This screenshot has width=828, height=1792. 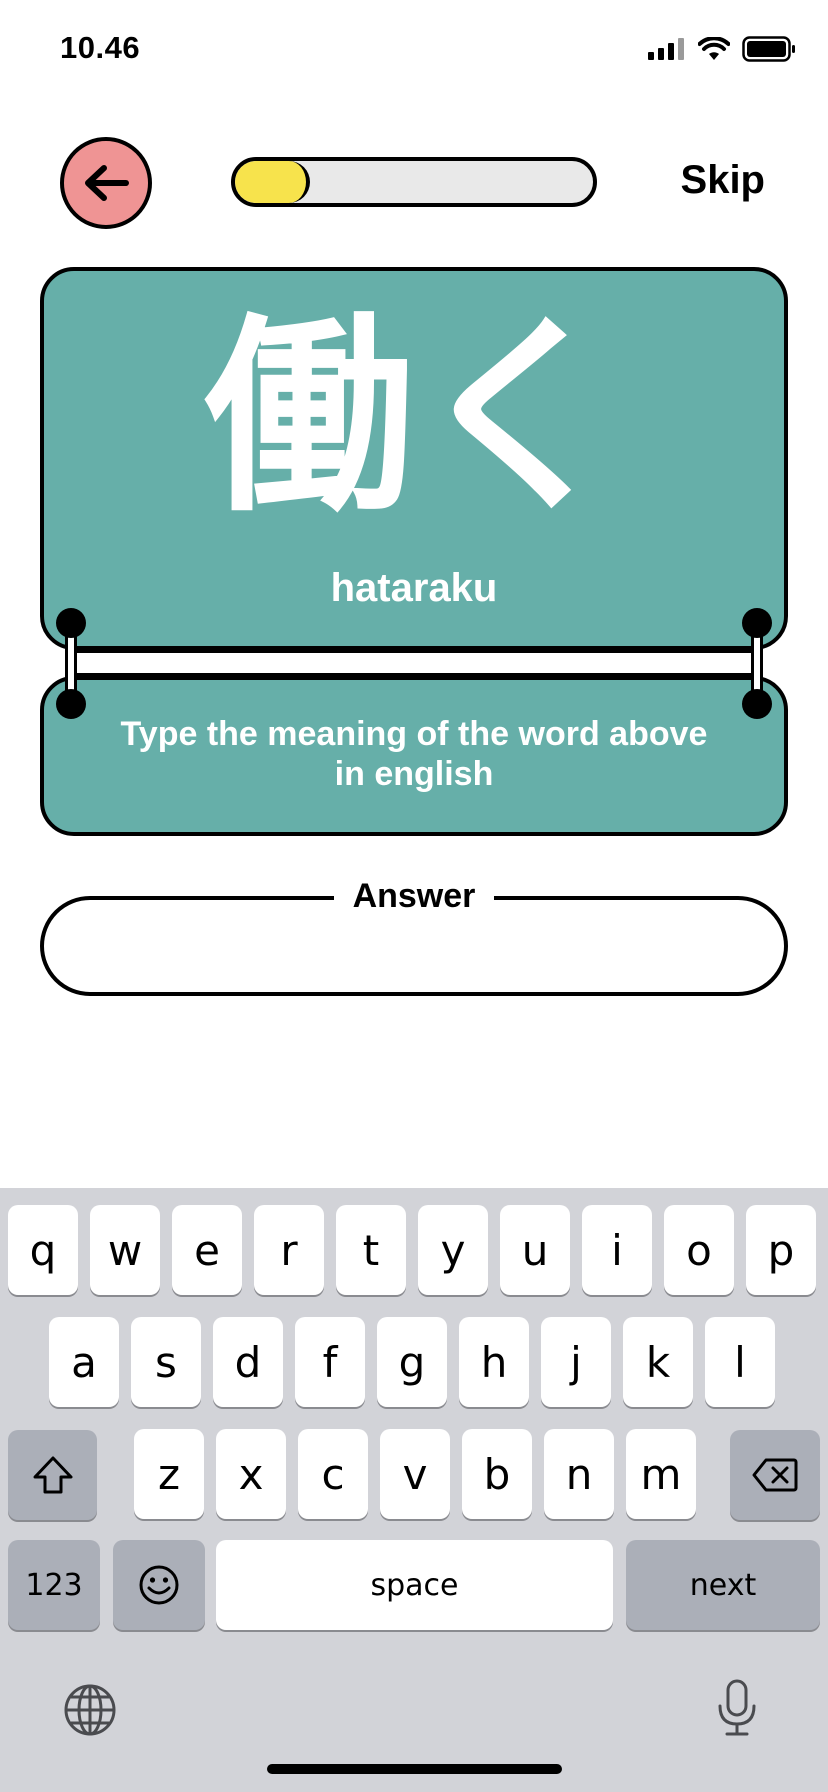 I want to click on emoji-icon, so click(x=159, y=1585).